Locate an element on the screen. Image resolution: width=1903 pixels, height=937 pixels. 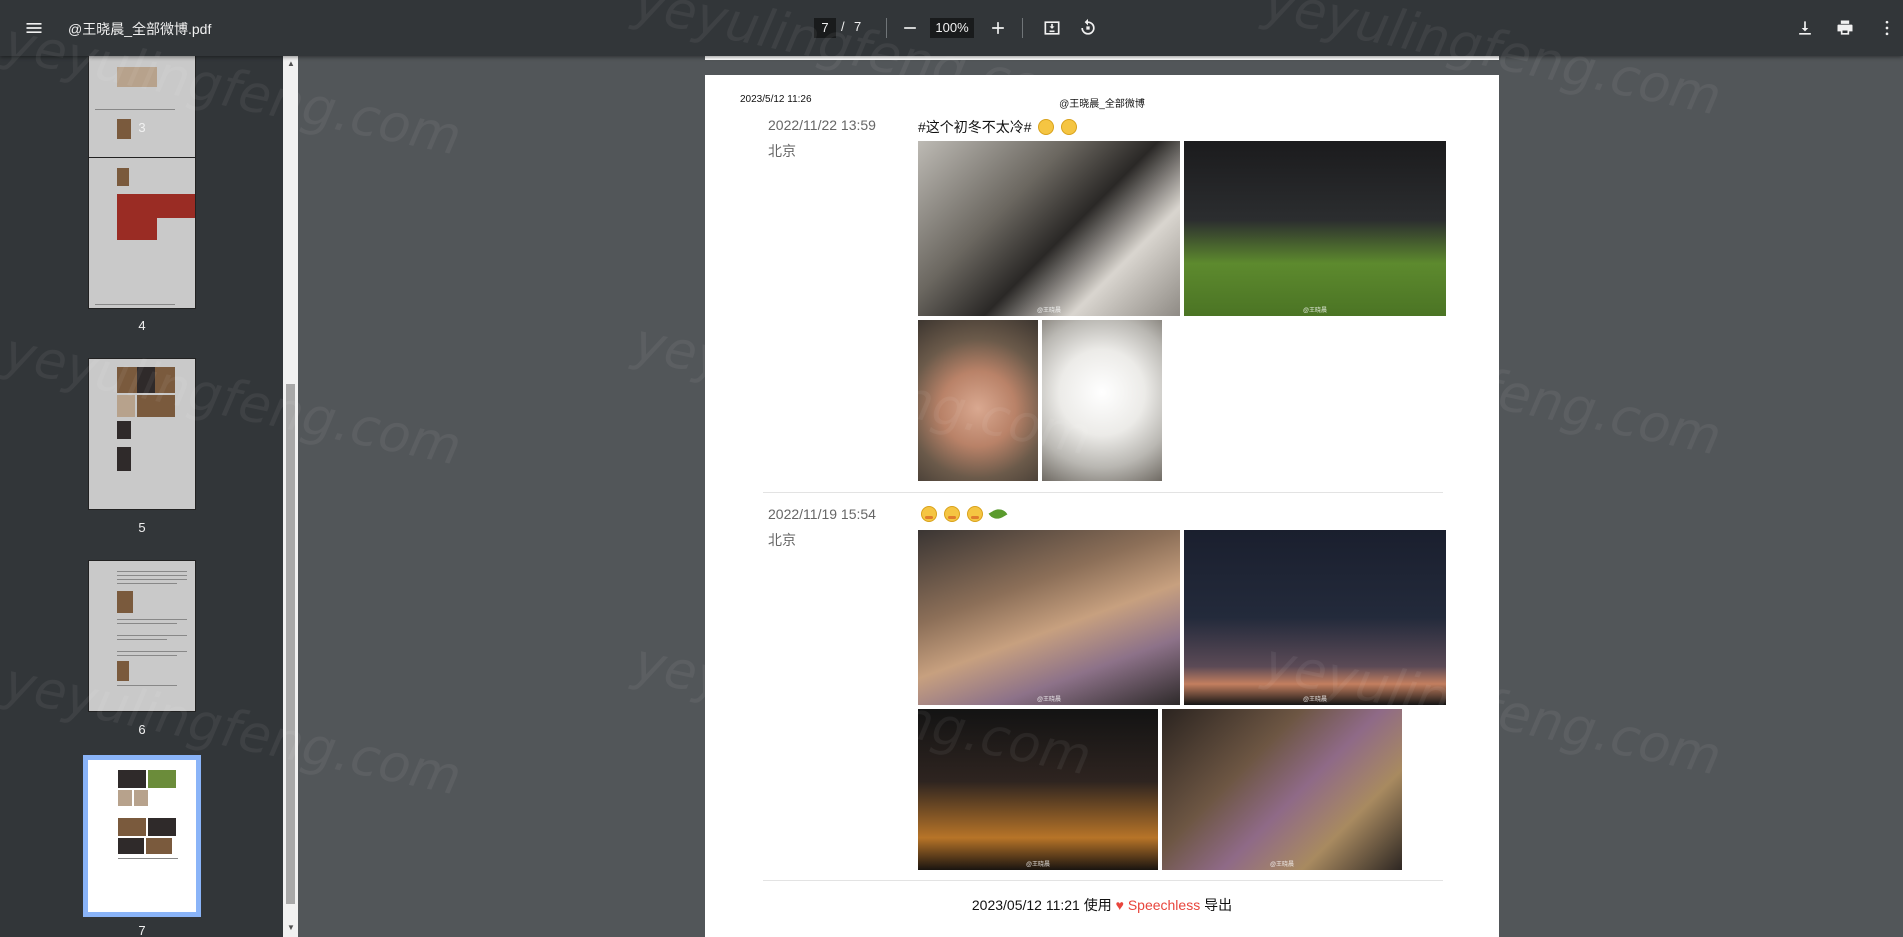
scroll-up-icon: ▲ is located at coordinates (291, 64).